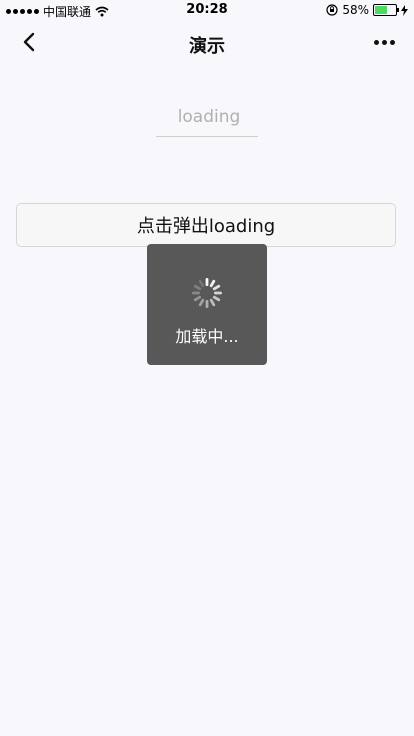  What do you see at coordinates (404, 10) in the screenshot?
I see `charging-bolt-icon` at bounding box center [404, 10].